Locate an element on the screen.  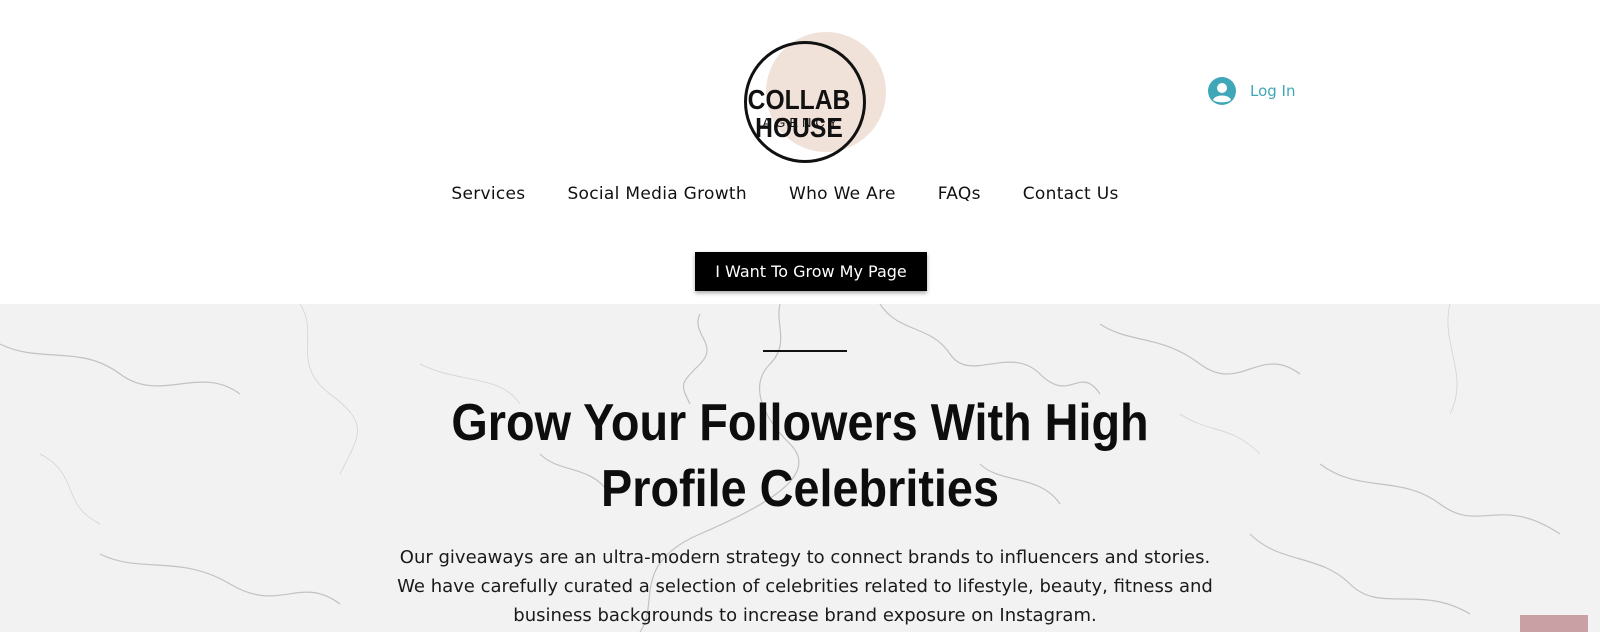
login-button: Log In is located at coordinates (1252, 91).